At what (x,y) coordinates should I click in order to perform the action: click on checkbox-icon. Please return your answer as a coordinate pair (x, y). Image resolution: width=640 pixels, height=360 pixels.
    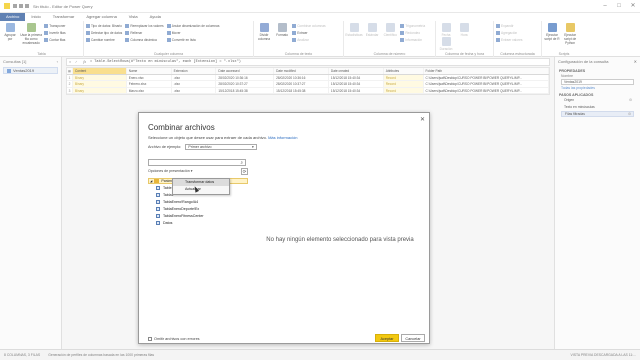
    Looking at the image, I should click on (150, 339).